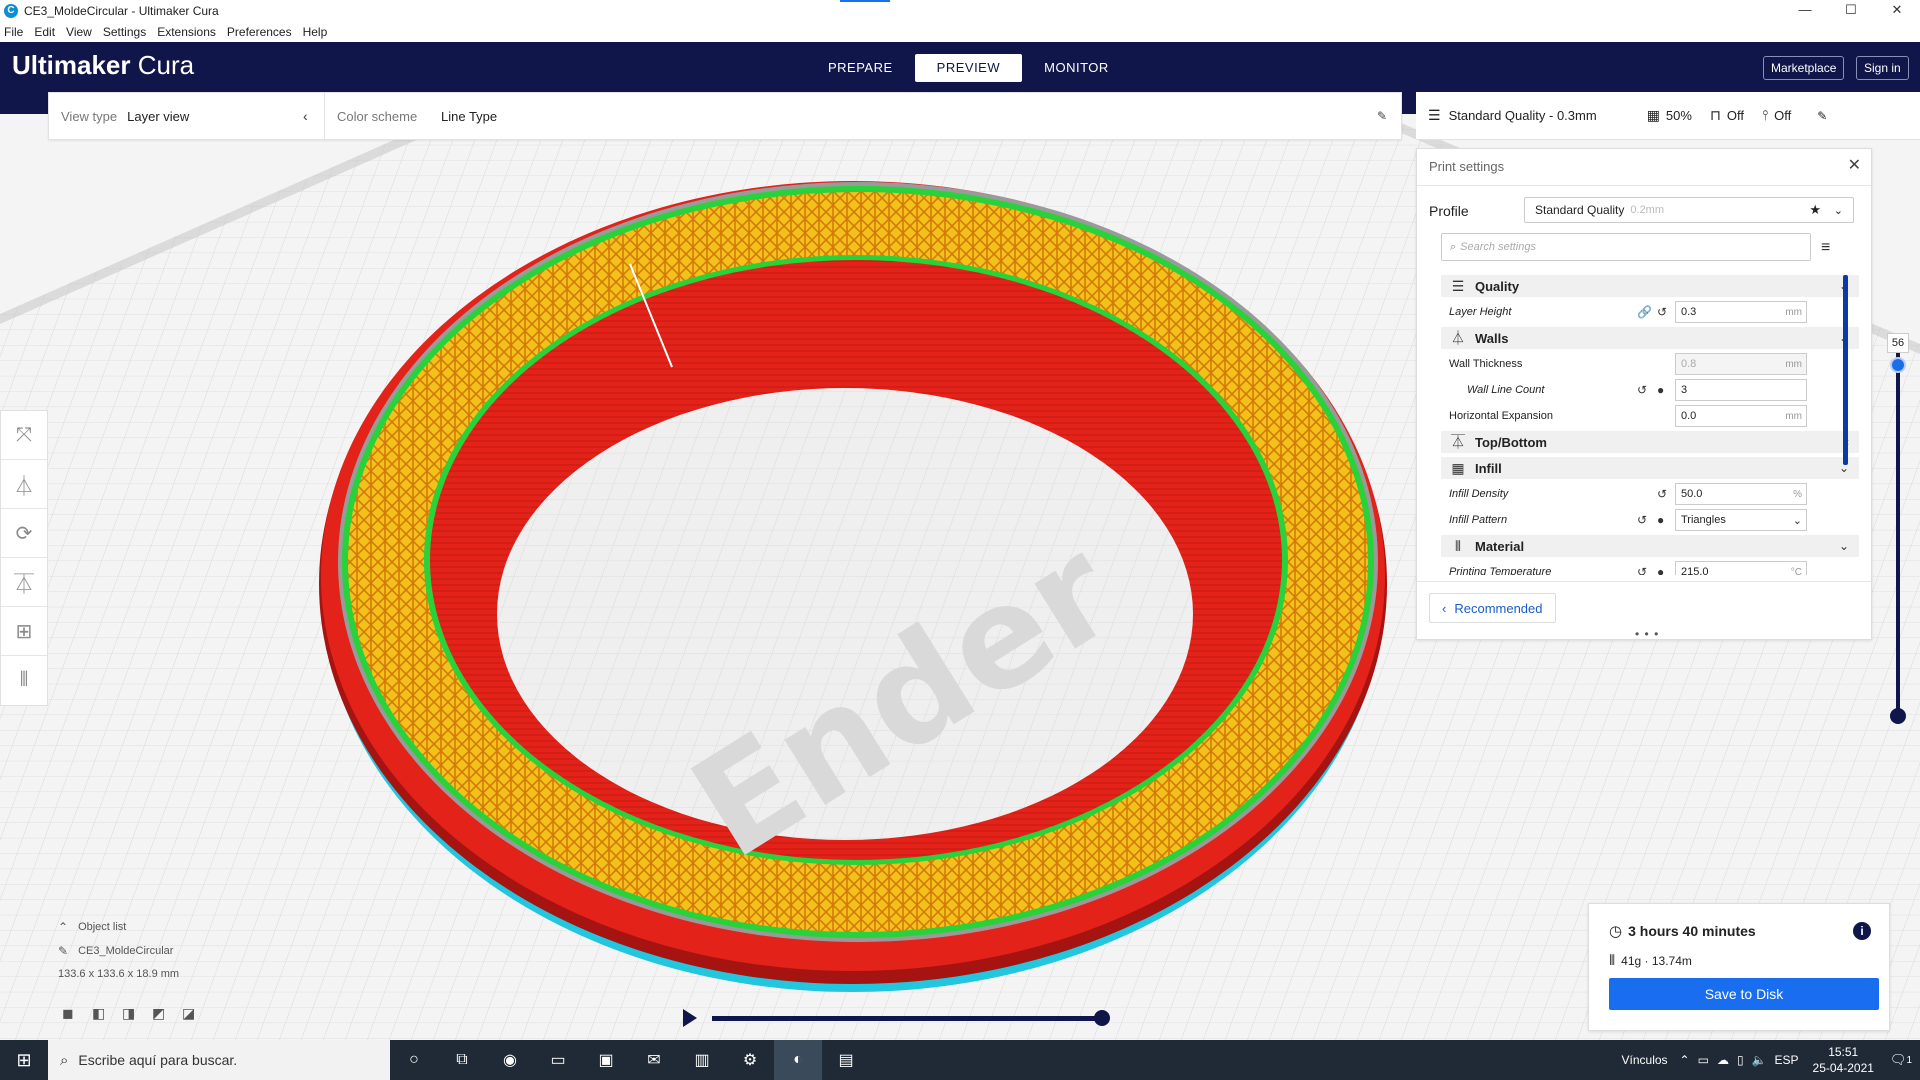 The height and width of the screenshot is (1080, 1920). What do you see at coordinates (907, 1018) in the screenshot?
I see `path-slider-track` at bounding box center [907, 1018].